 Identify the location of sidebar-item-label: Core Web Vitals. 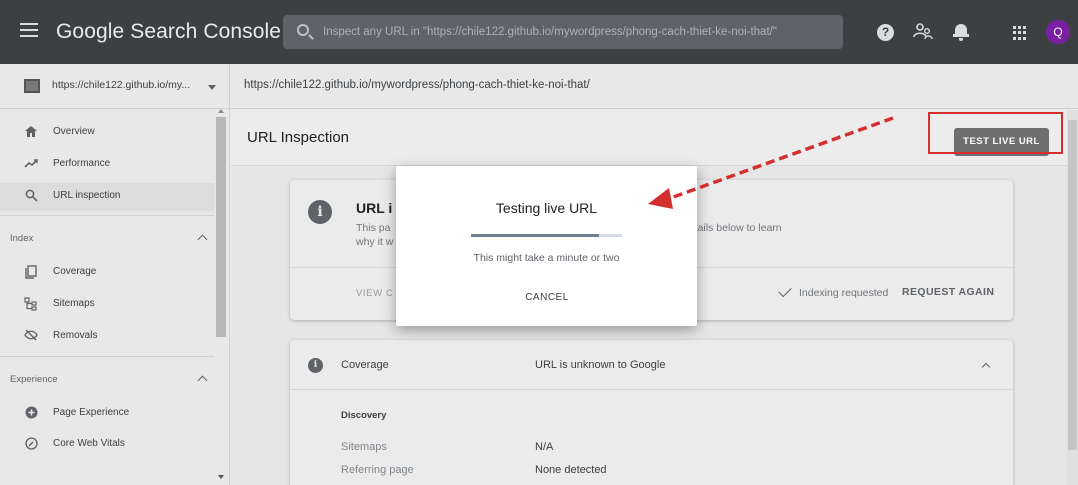
(89, 443).